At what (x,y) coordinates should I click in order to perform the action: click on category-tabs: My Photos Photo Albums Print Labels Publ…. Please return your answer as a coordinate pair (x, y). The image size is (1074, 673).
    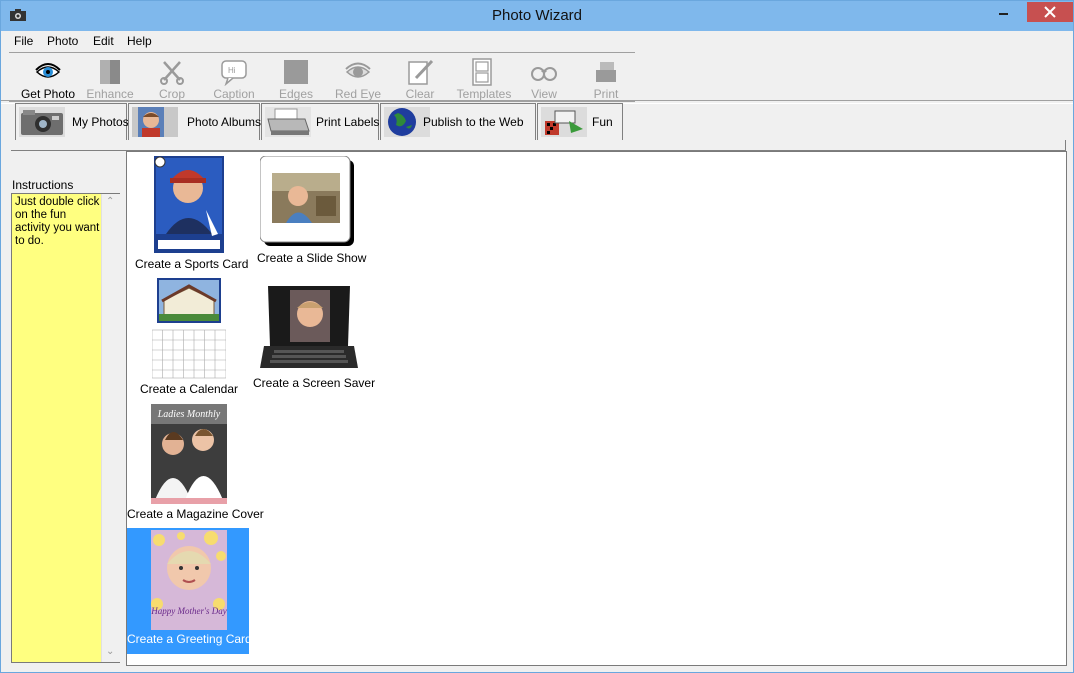
    Looking at the image, I should click on (538, 122).